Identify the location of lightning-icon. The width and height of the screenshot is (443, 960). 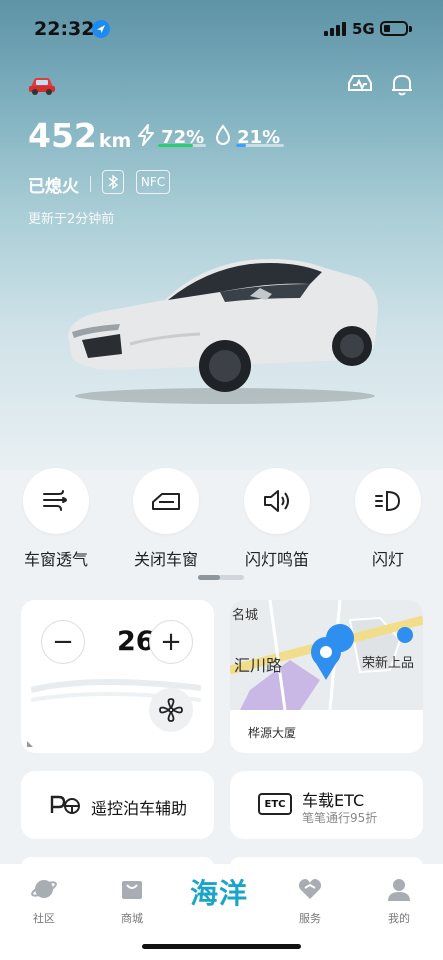
(146, 135).